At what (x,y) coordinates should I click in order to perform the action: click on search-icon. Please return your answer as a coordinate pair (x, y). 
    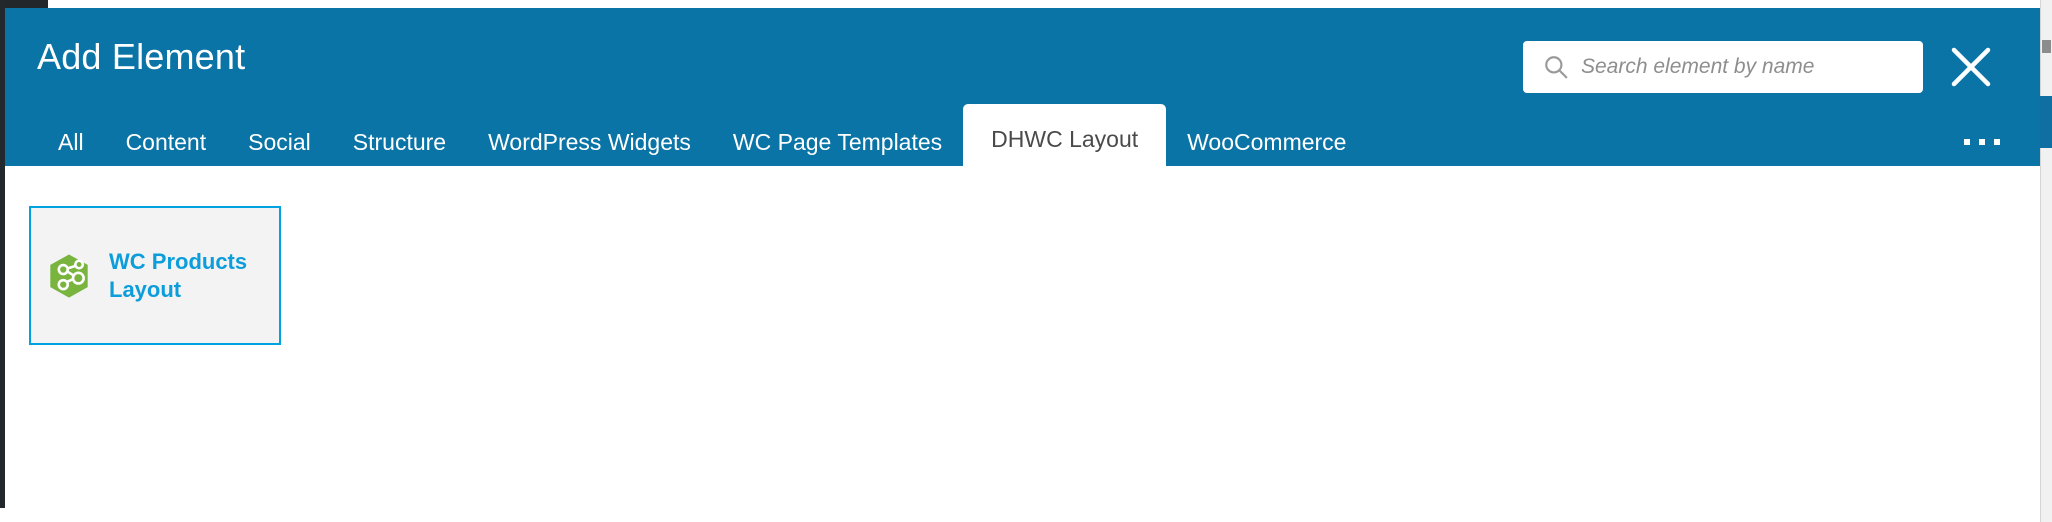
    Looking at the image, I should click on (1556, 67).